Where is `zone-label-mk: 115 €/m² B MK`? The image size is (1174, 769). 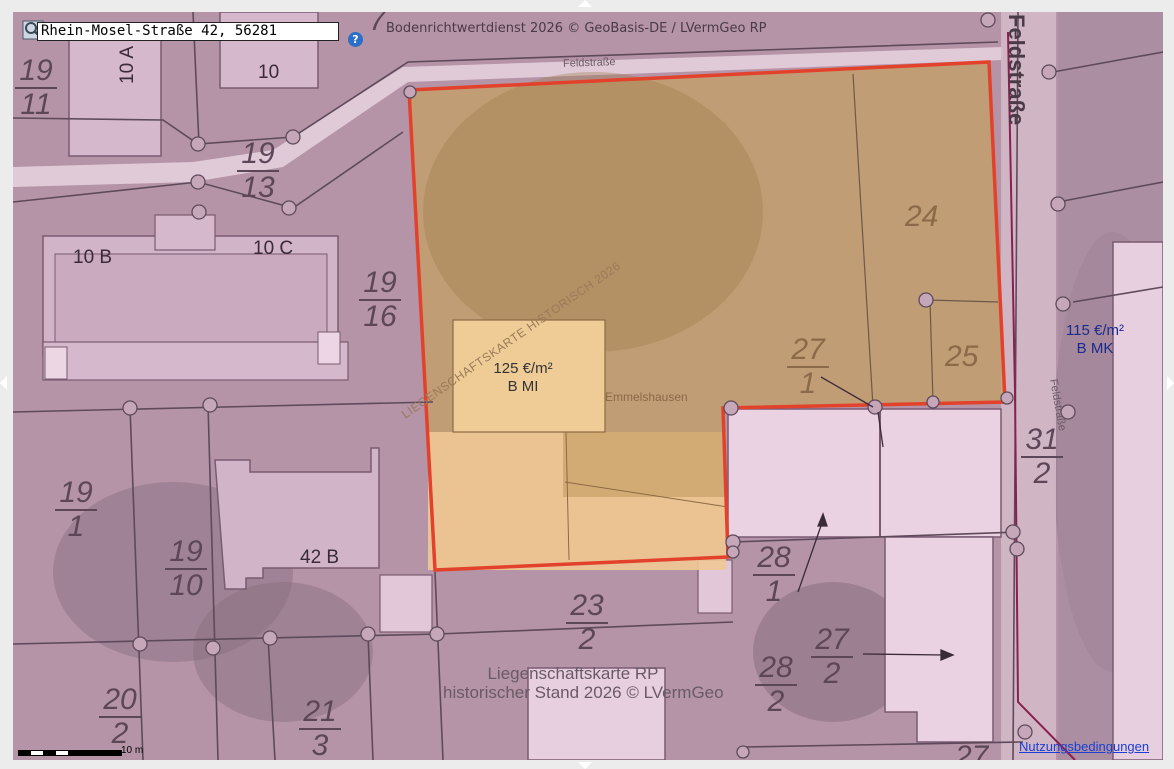 zone-label-mk: 115 €/m² B MK is located at coordinates (1095, 340).